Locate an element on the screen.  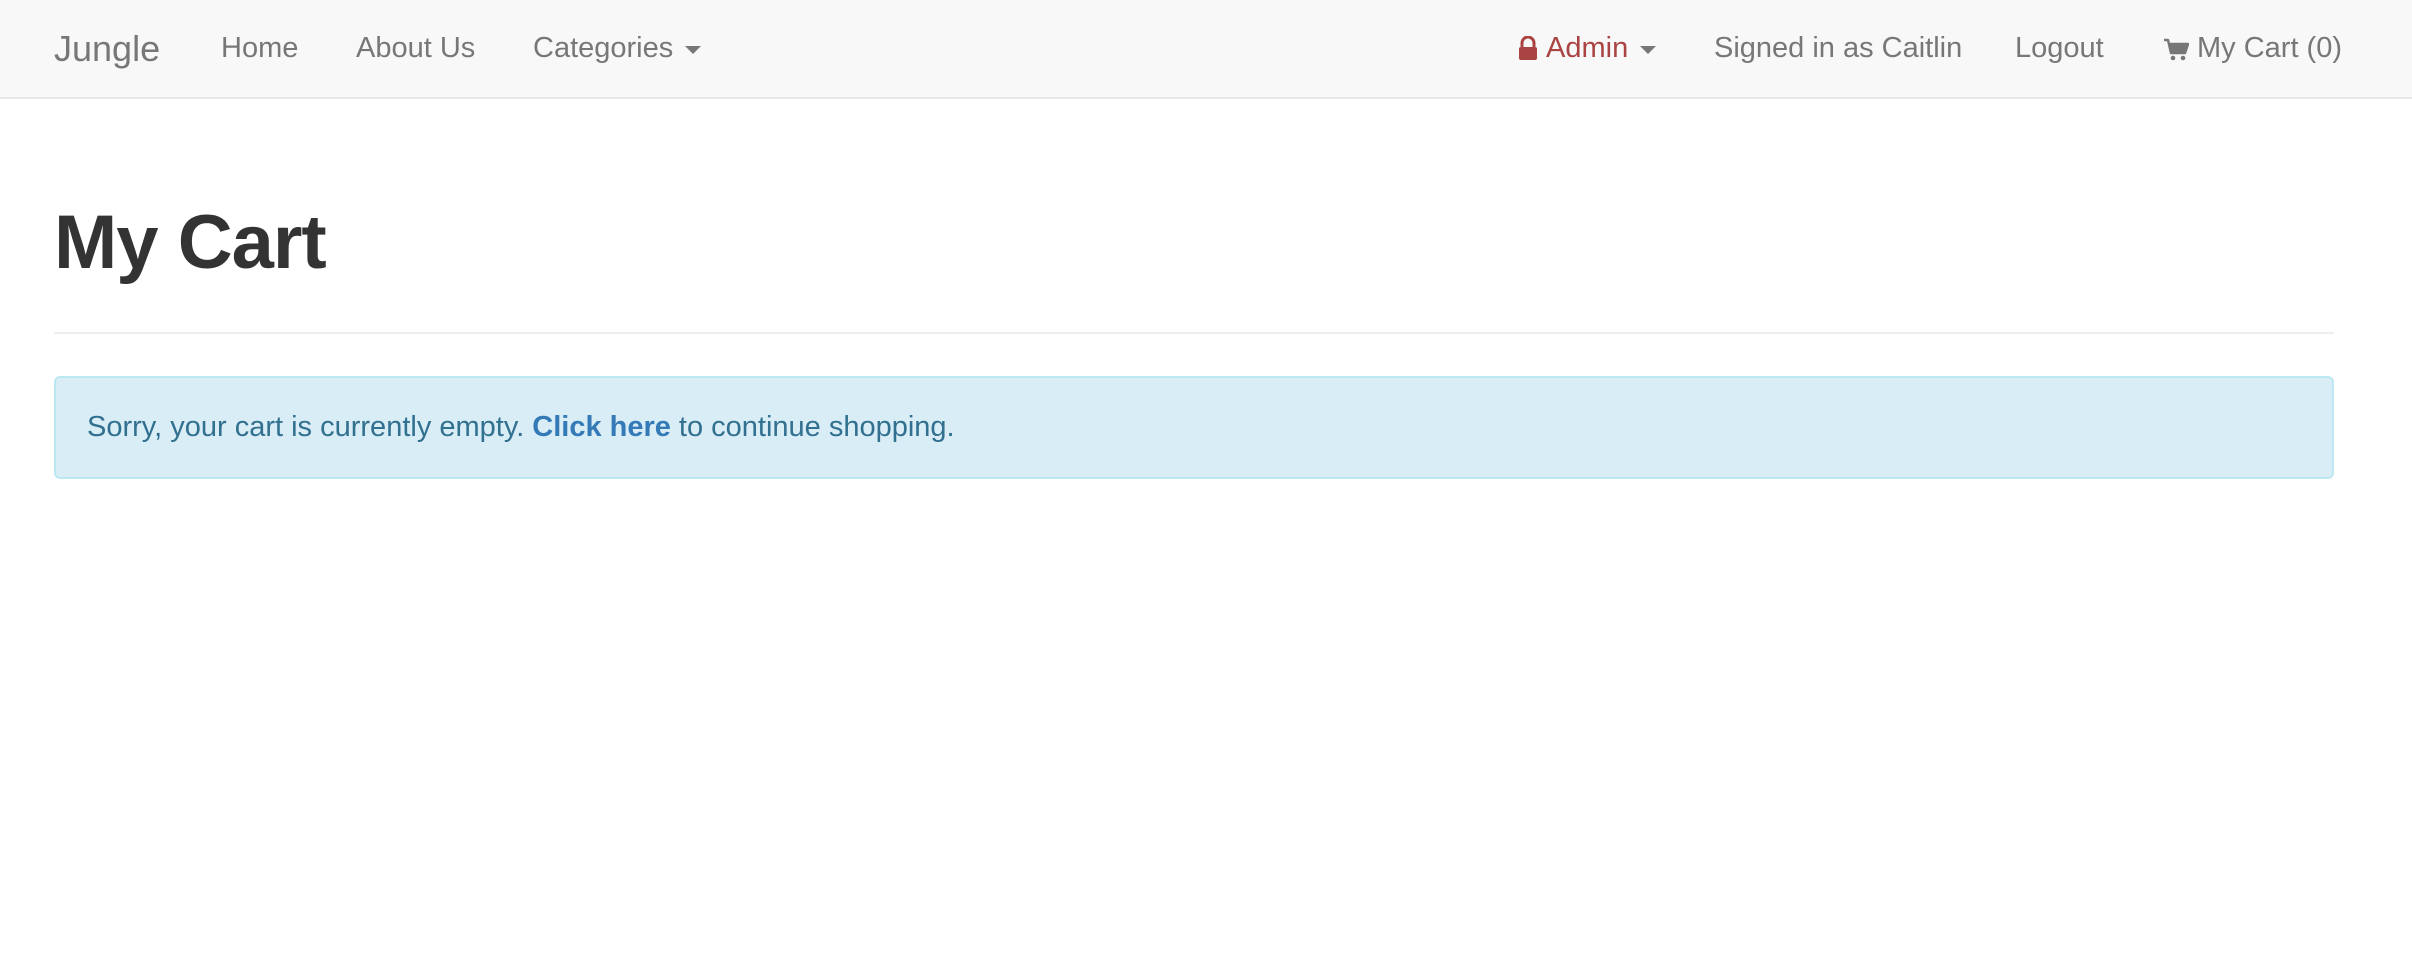
shopping-cart-icon is located at coordinates (2176, 49).